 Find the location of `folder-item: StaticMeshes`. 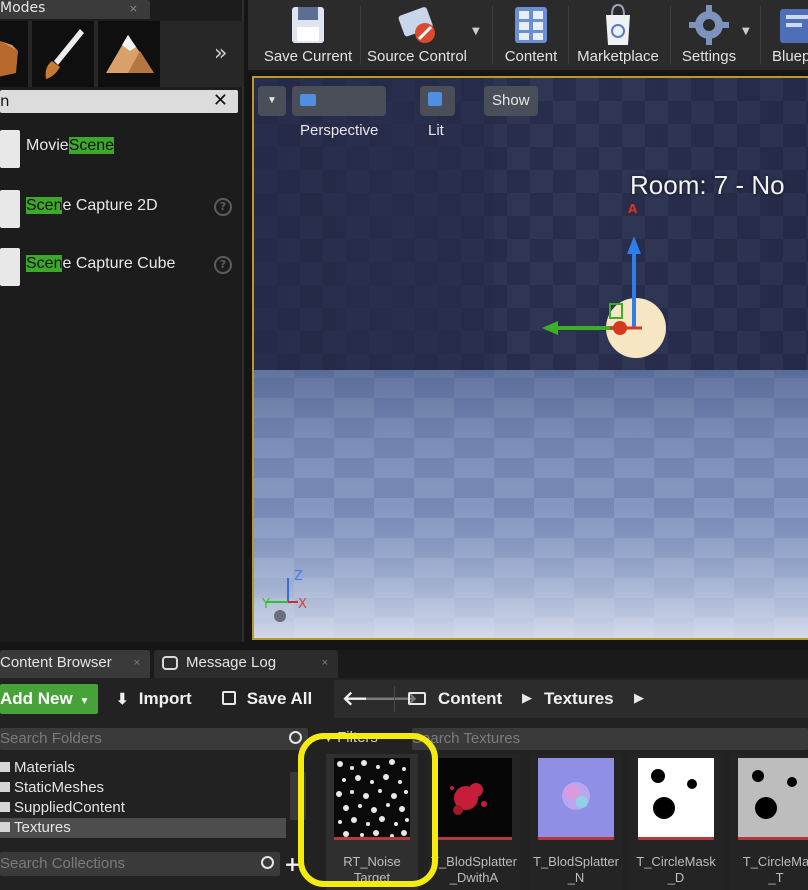

folder-item: StaticMeshes is located at coordinates (143, 788).